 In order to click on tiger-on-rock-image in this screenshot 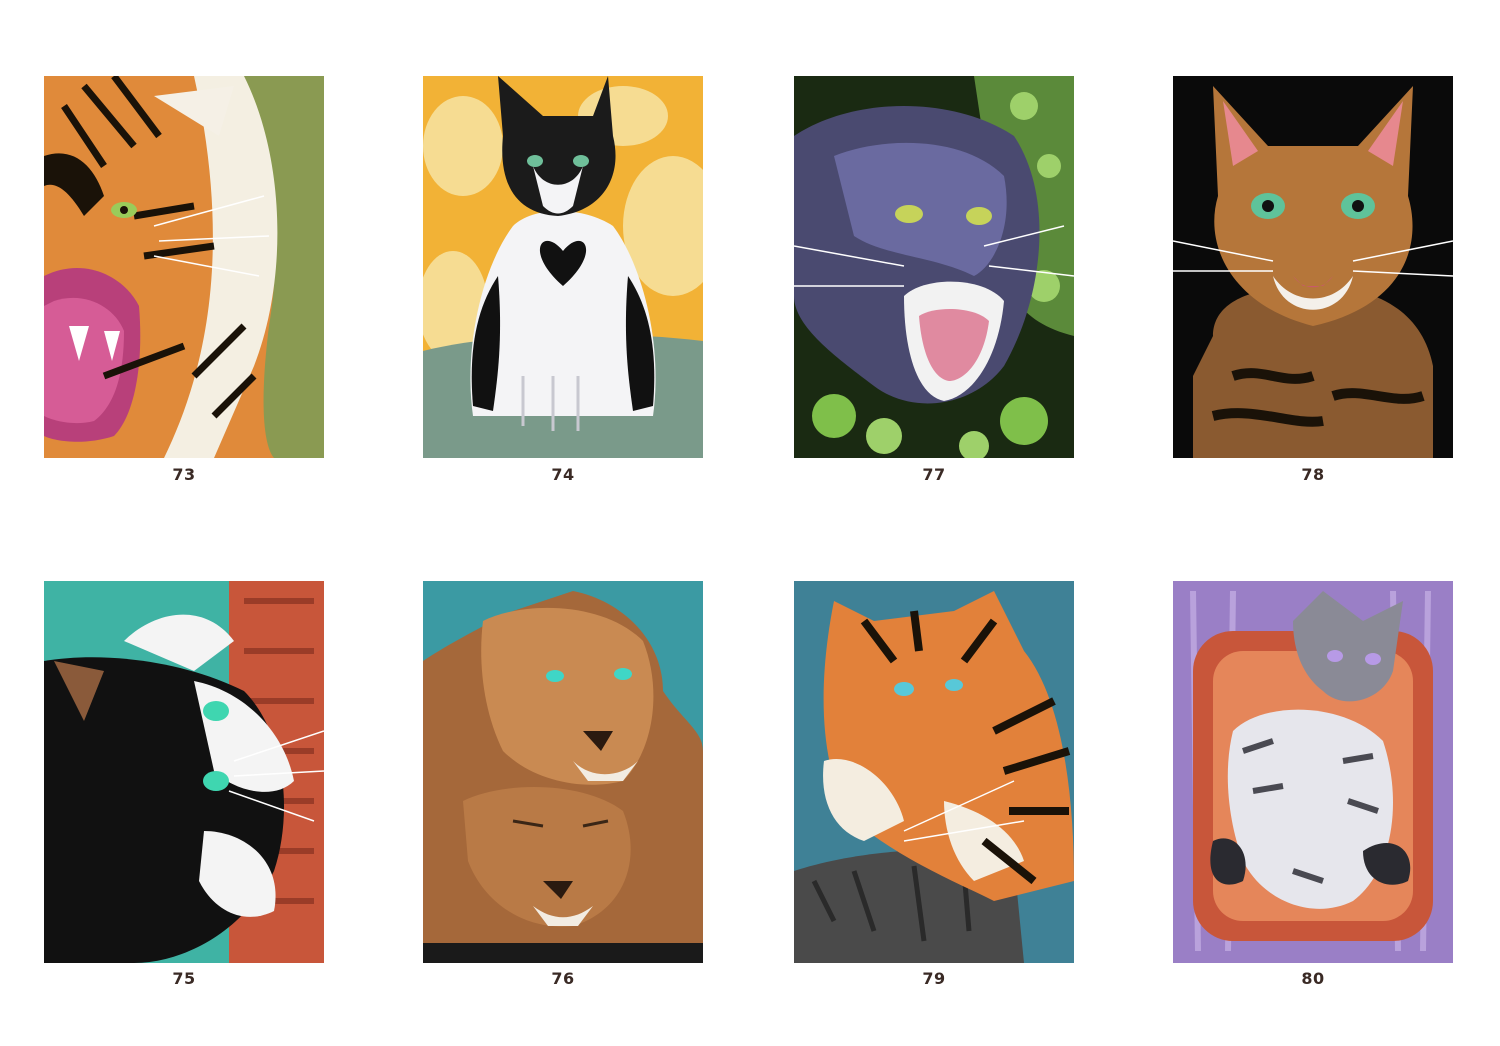, I will do `click(934, 772)`.